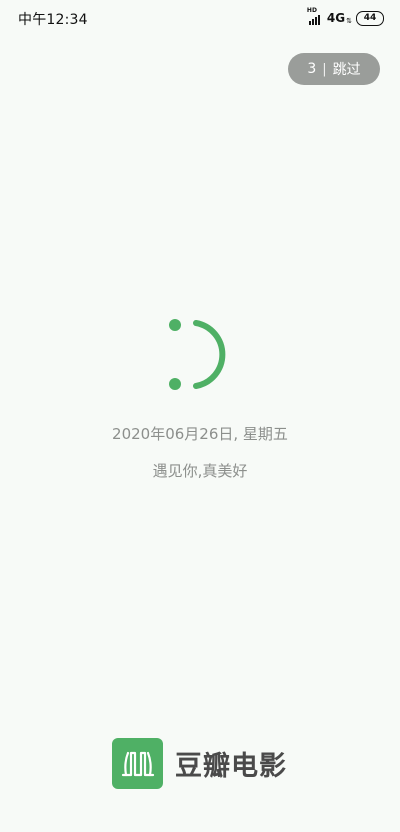 This screenshot has height=832, width=400. I want to click on smiley-icon, so click(197, 354).